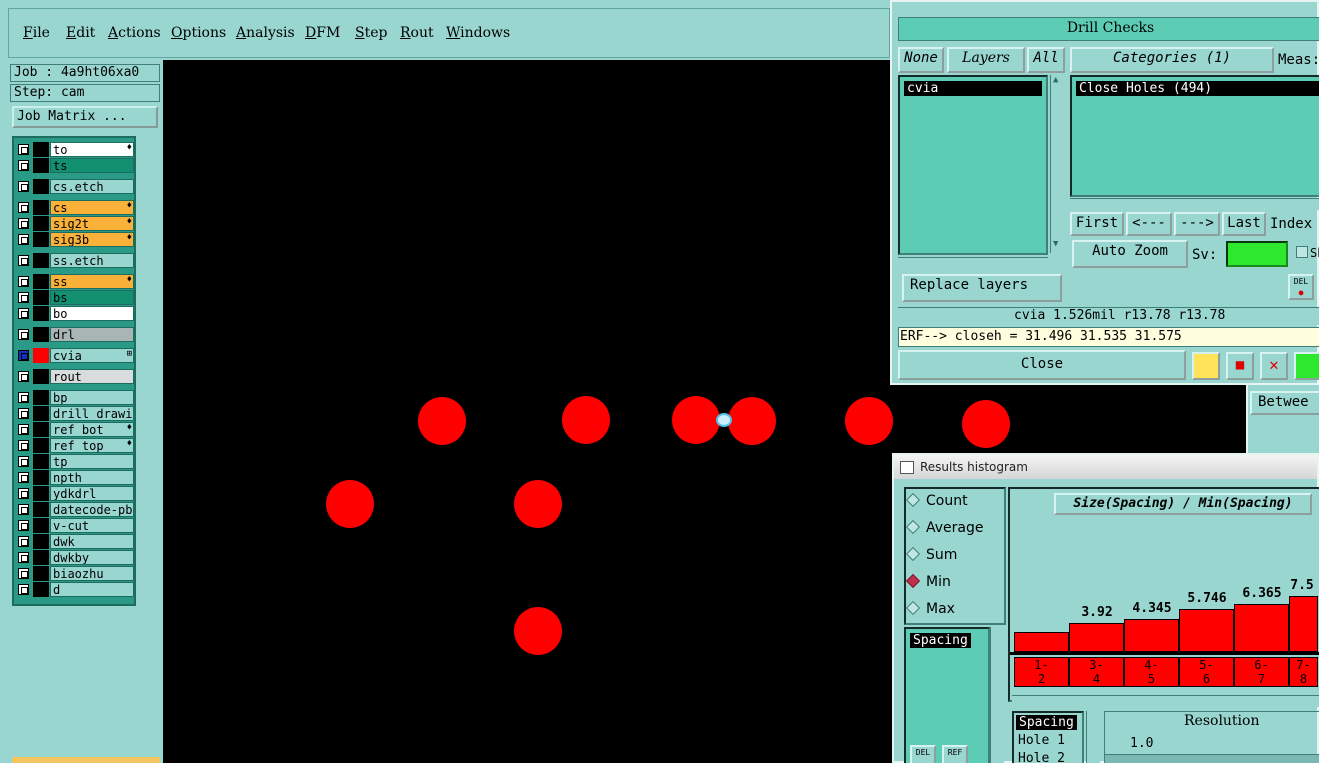  I want to click on layer-name: v-cut, so click(92, 525).